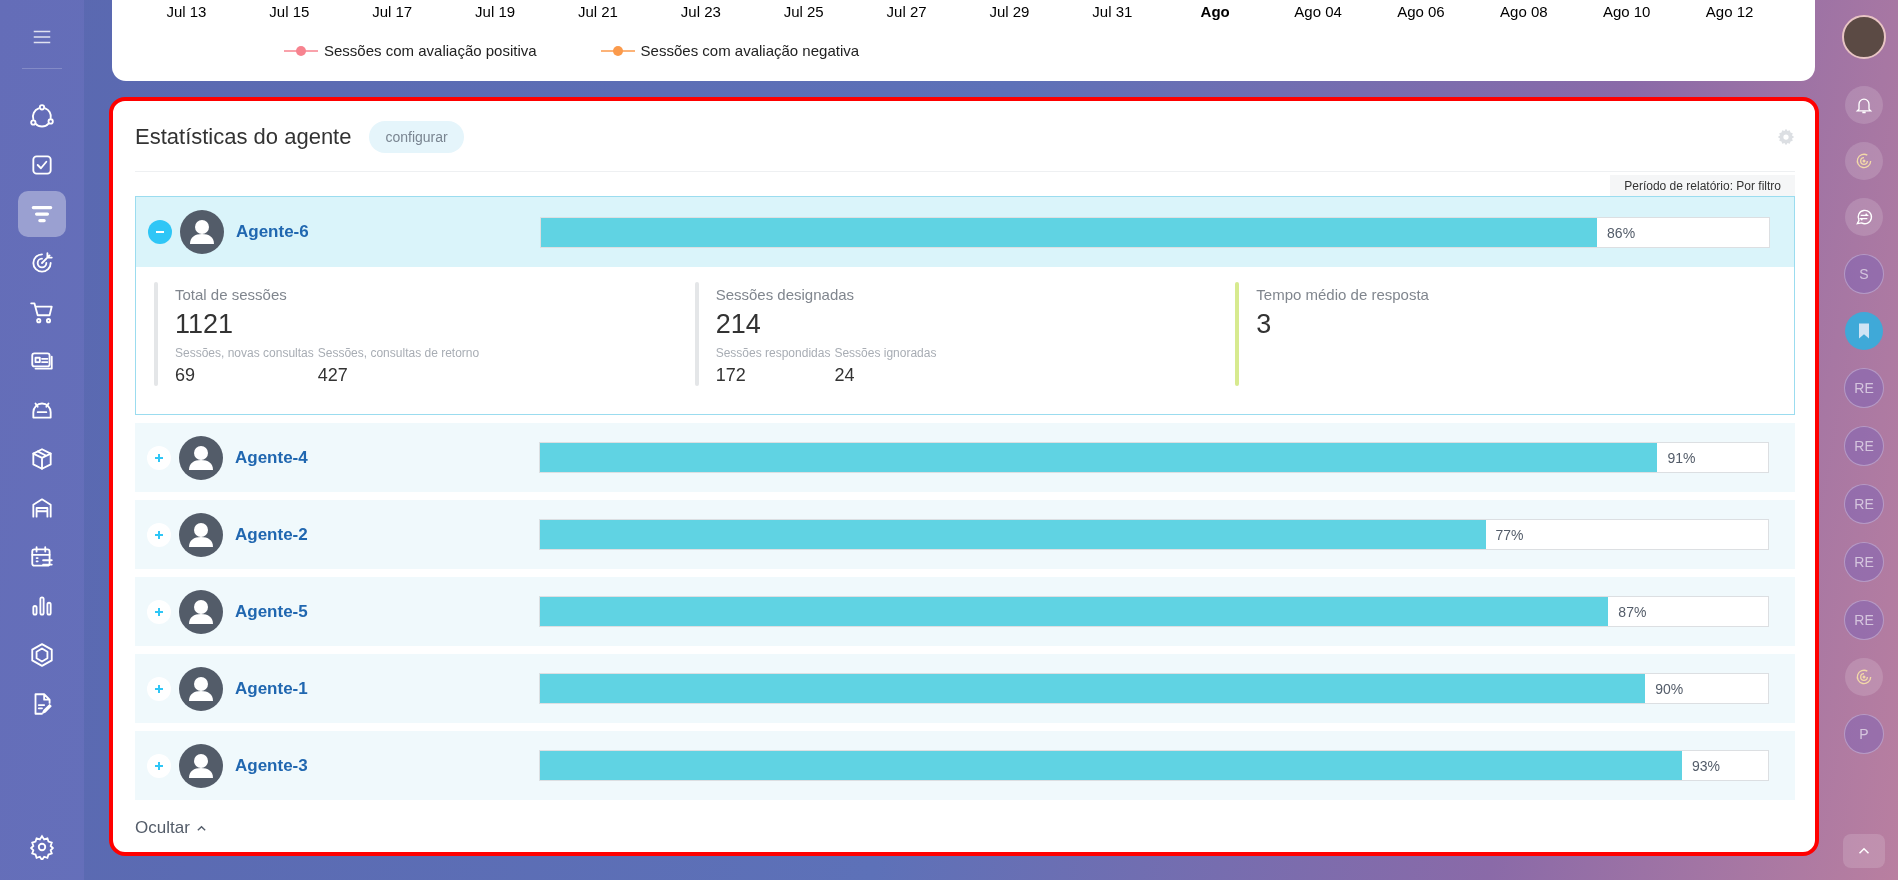 The image size is (1898, 880). Describe the element at coordinates (387, 765) in the screenshot. I see `agent-name-link: Agente-3` at that location.